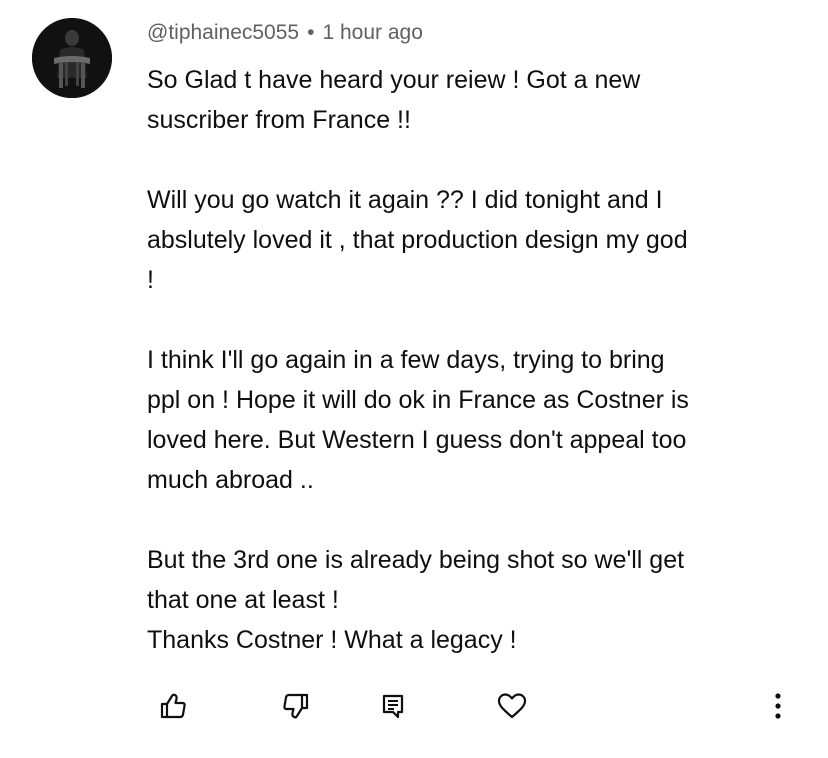 The width and height of the screenshot is (828, 758). Describe the element at coordinates (243, 600) in the screenshot. I see `text-line: that one at least !` at that location.